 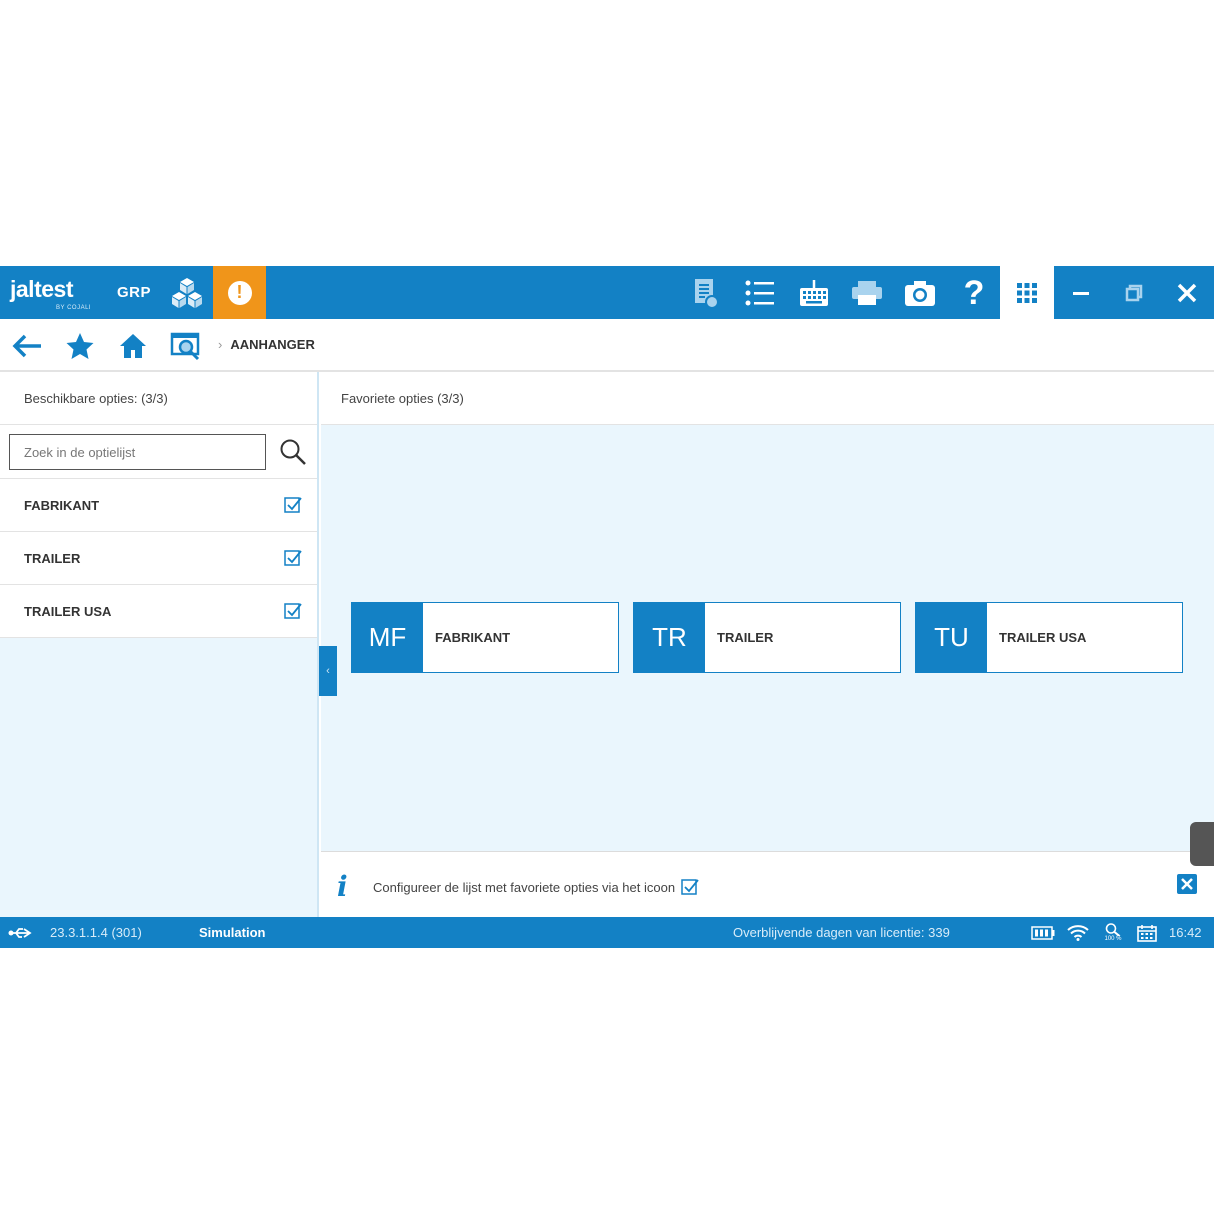 What do you see at coordinates (137, 452) in the screenshot?
I see `option-search-input` at bounding box center [137, 452].